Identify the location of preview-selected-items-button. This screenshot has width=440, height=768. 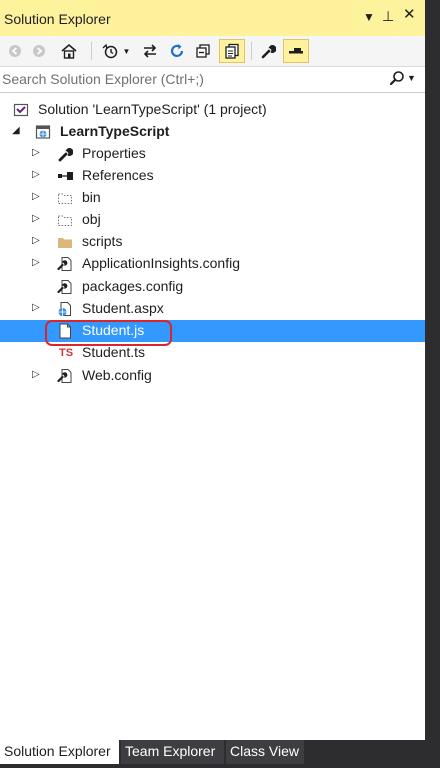
(296, 51).